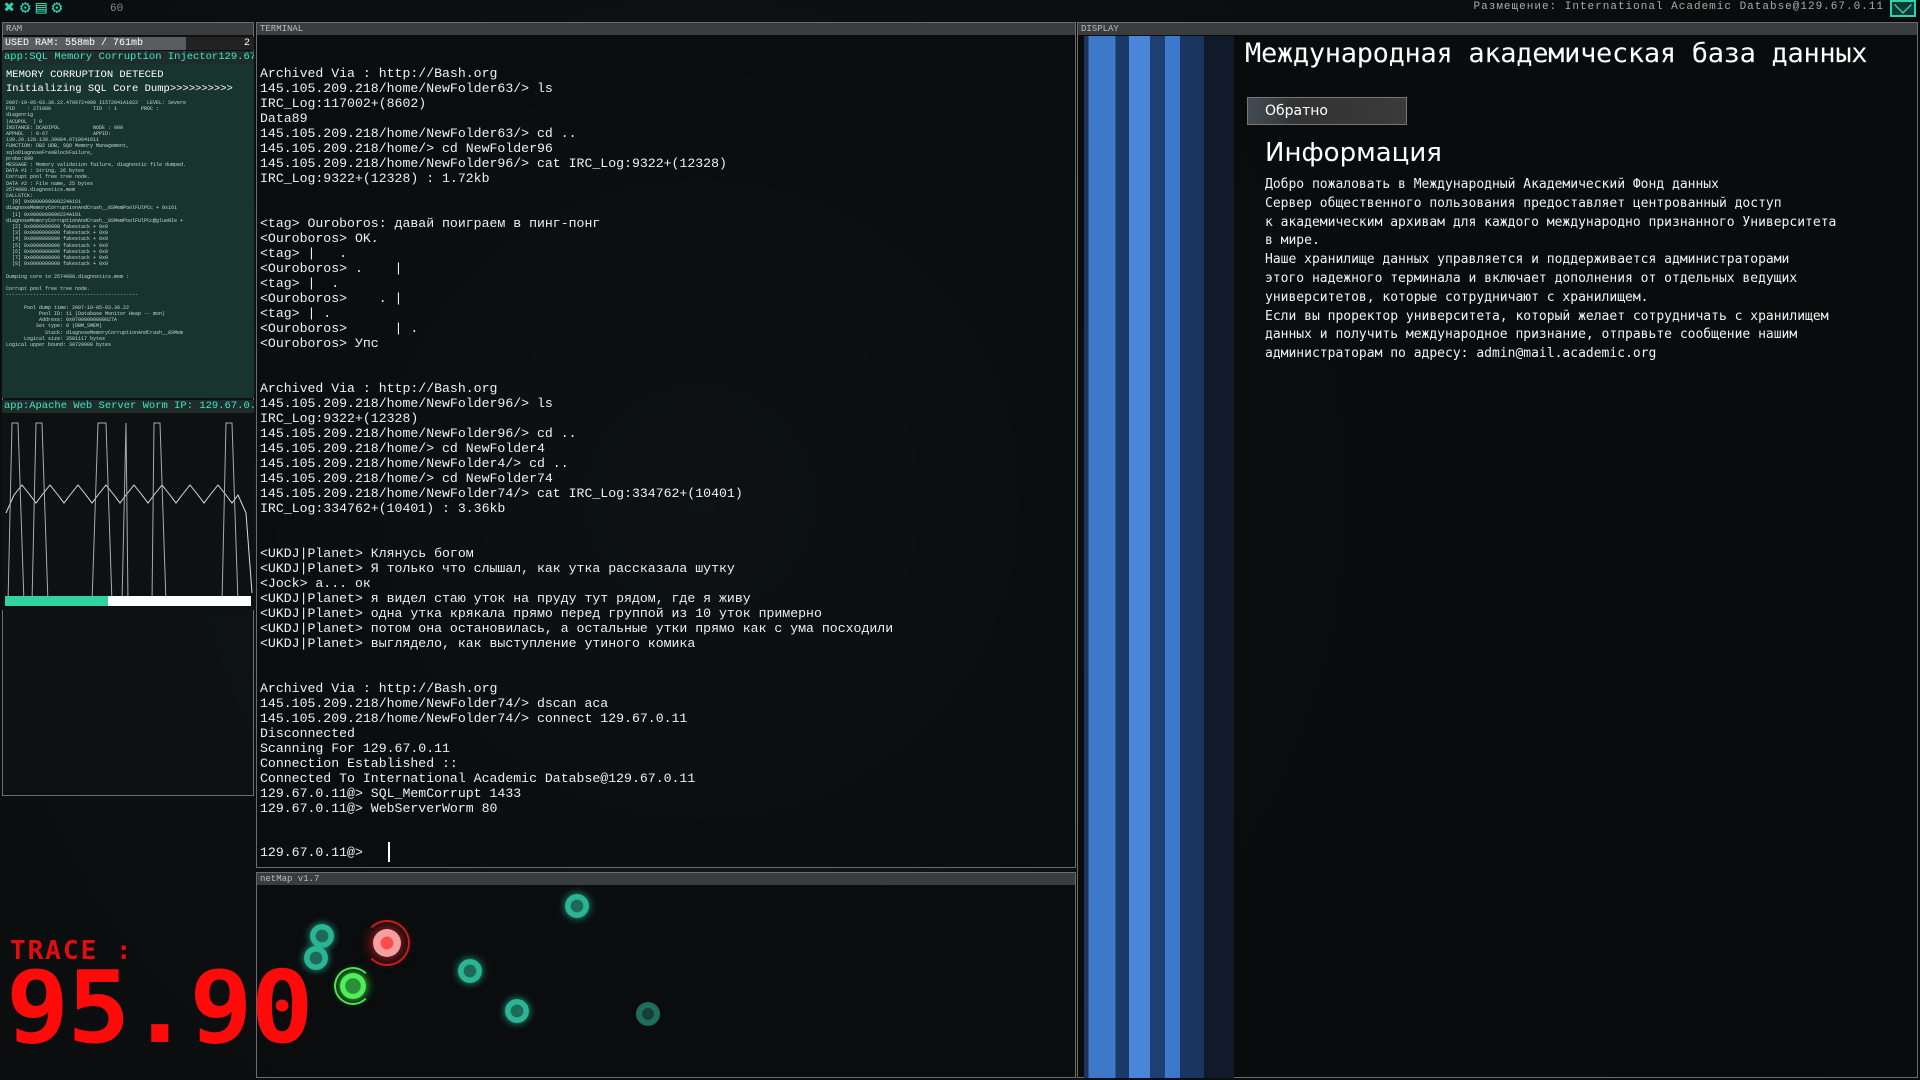 The width and height of the screenshot is (1920, 1080). Describe the element at coordinates (319, 238) in the screenshot. I see `terminal-line: <Ouroboros> OK.` at that location.